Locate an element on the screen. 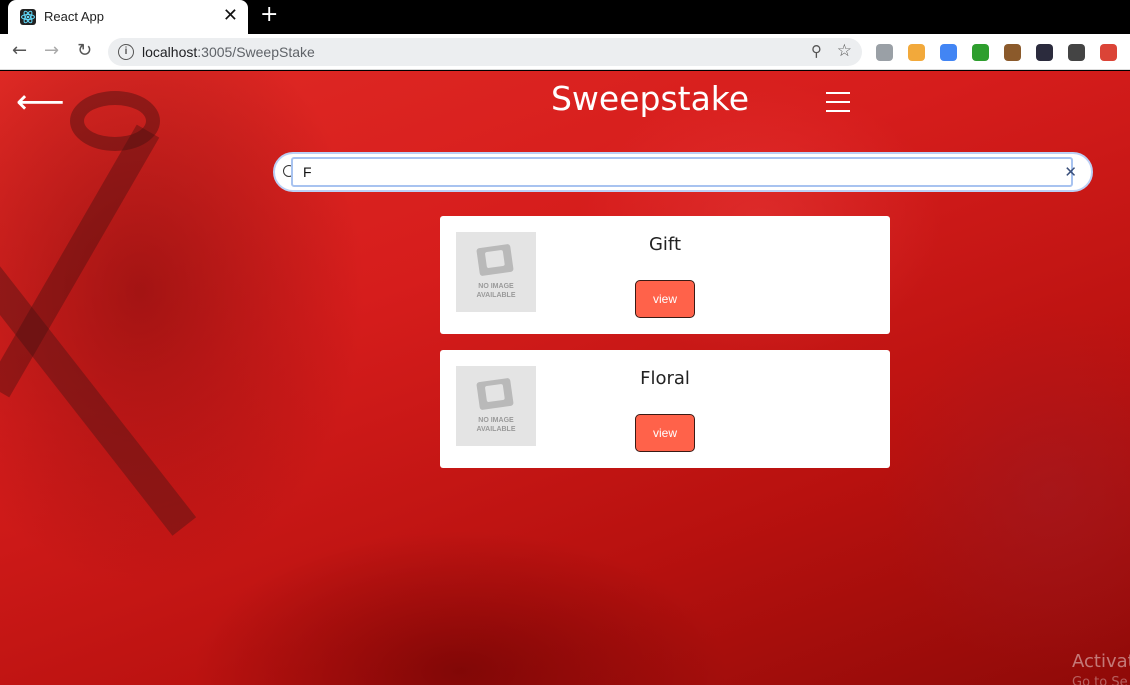 This screenshot has width=1130, height=685. bw-extension-icon is located at coordinates (980, 52).